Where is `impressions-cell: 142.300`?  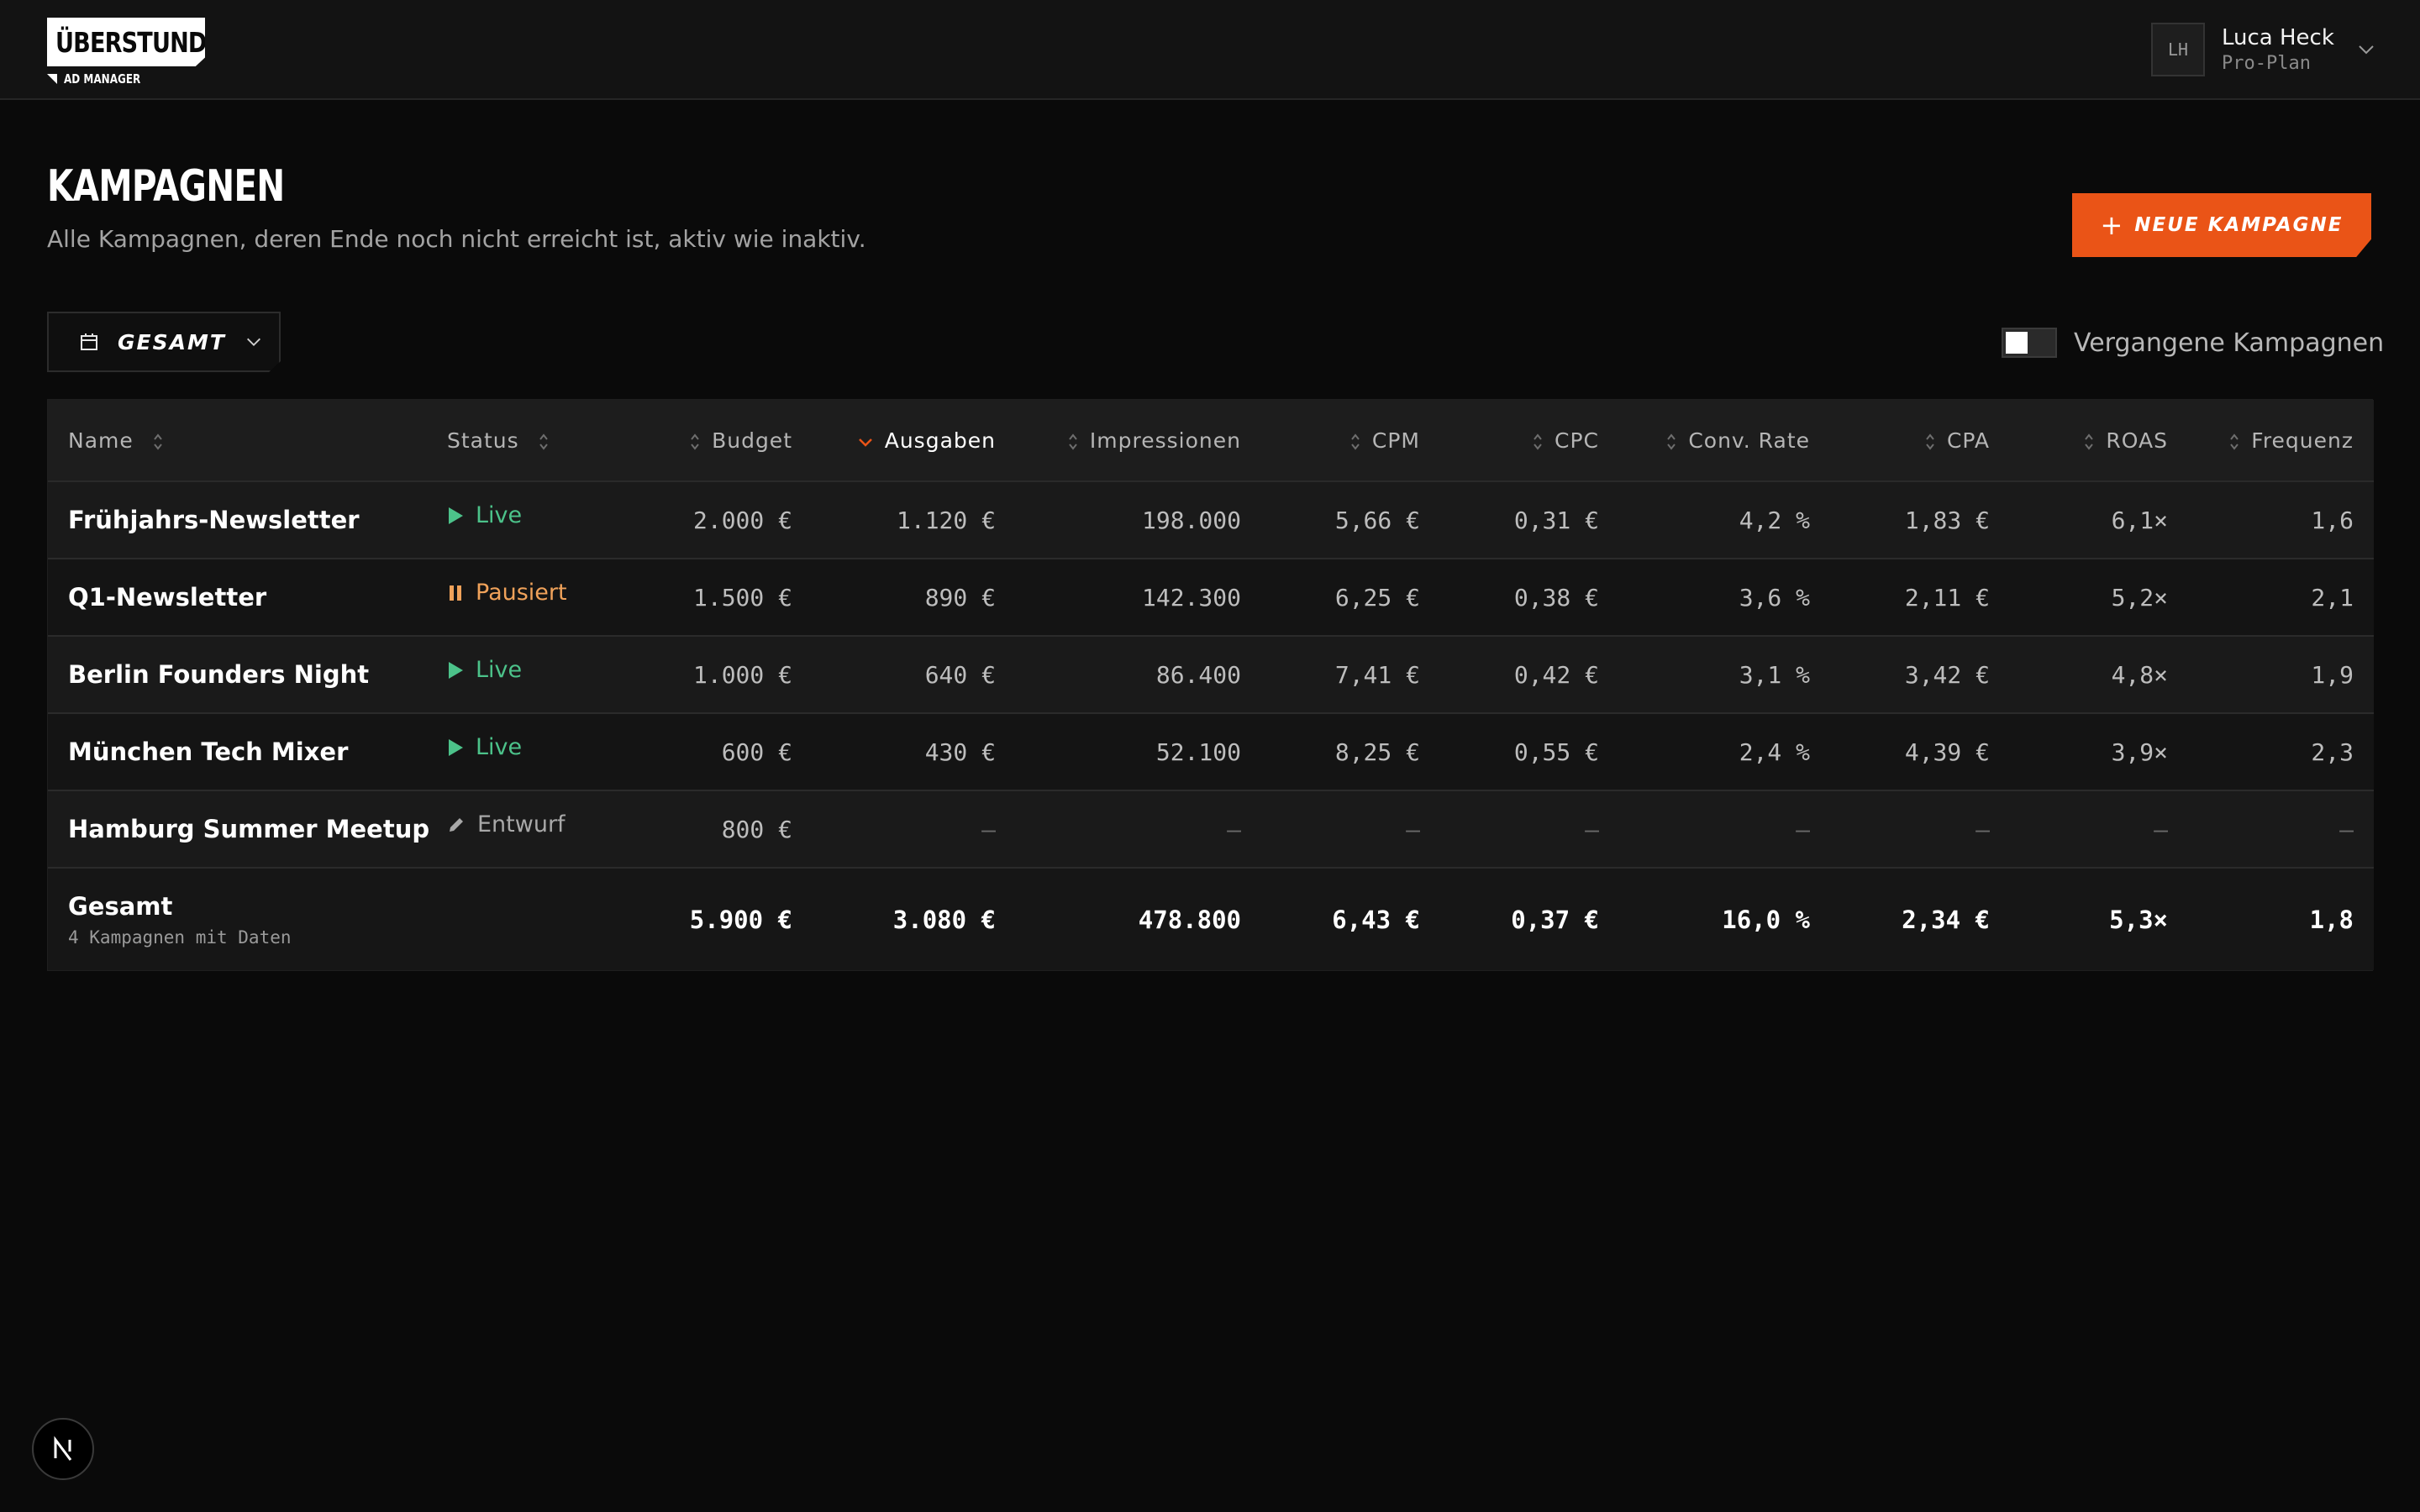
impressions-cell: 142.300 is located at coordinates (1191, 597).